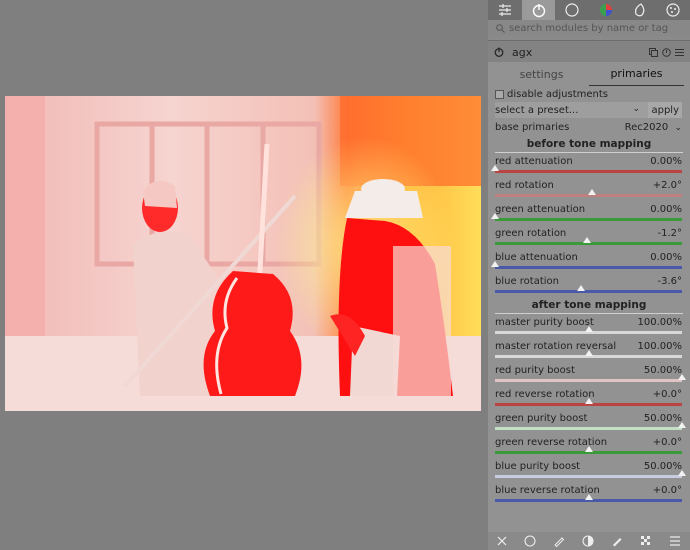 The width and height of the screenshot is (690, 550). I want to click on slider-blue-attenuation: blue attenuation 0.00%, so click(586, 261).